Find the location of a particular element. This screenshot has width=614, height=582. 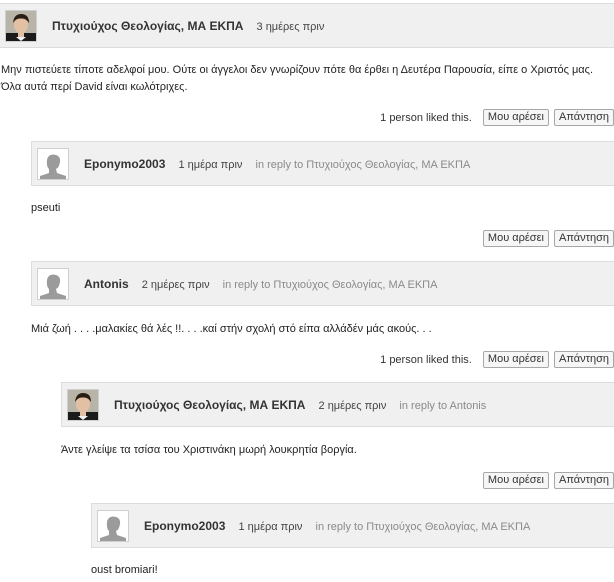

comment-body: oust bromiari! is located at coordinates (124, 570).